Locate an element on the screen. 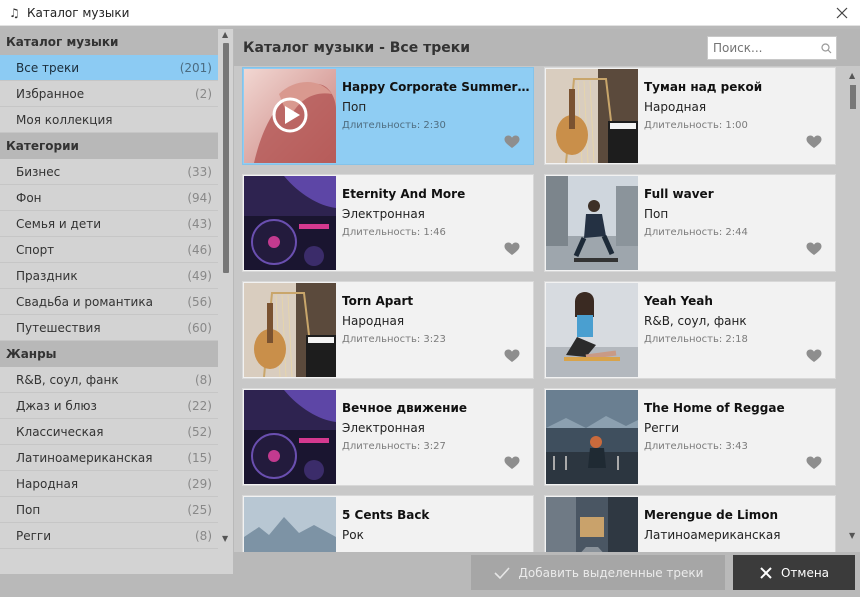 This screenshot has width=860, height=597. sidebar-item-count: (22) is located at coordinates (199, 405).